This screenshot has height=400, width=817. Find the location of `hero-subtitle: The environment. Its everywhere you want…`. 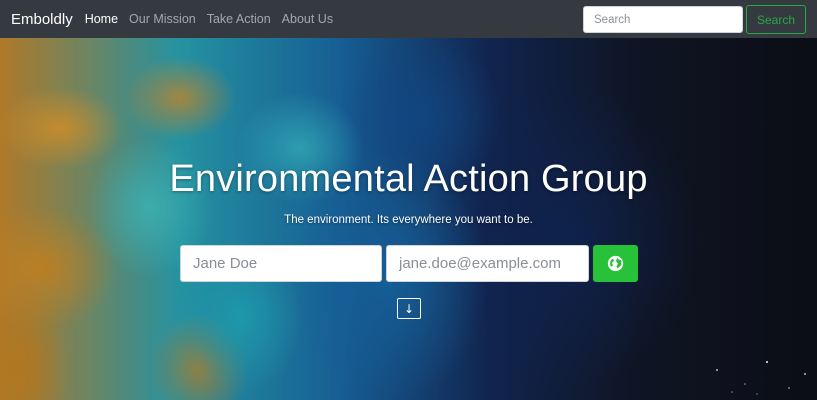

hero-subtitle: The environment. Its everywhere you want… is located at coordinates (408, 220).